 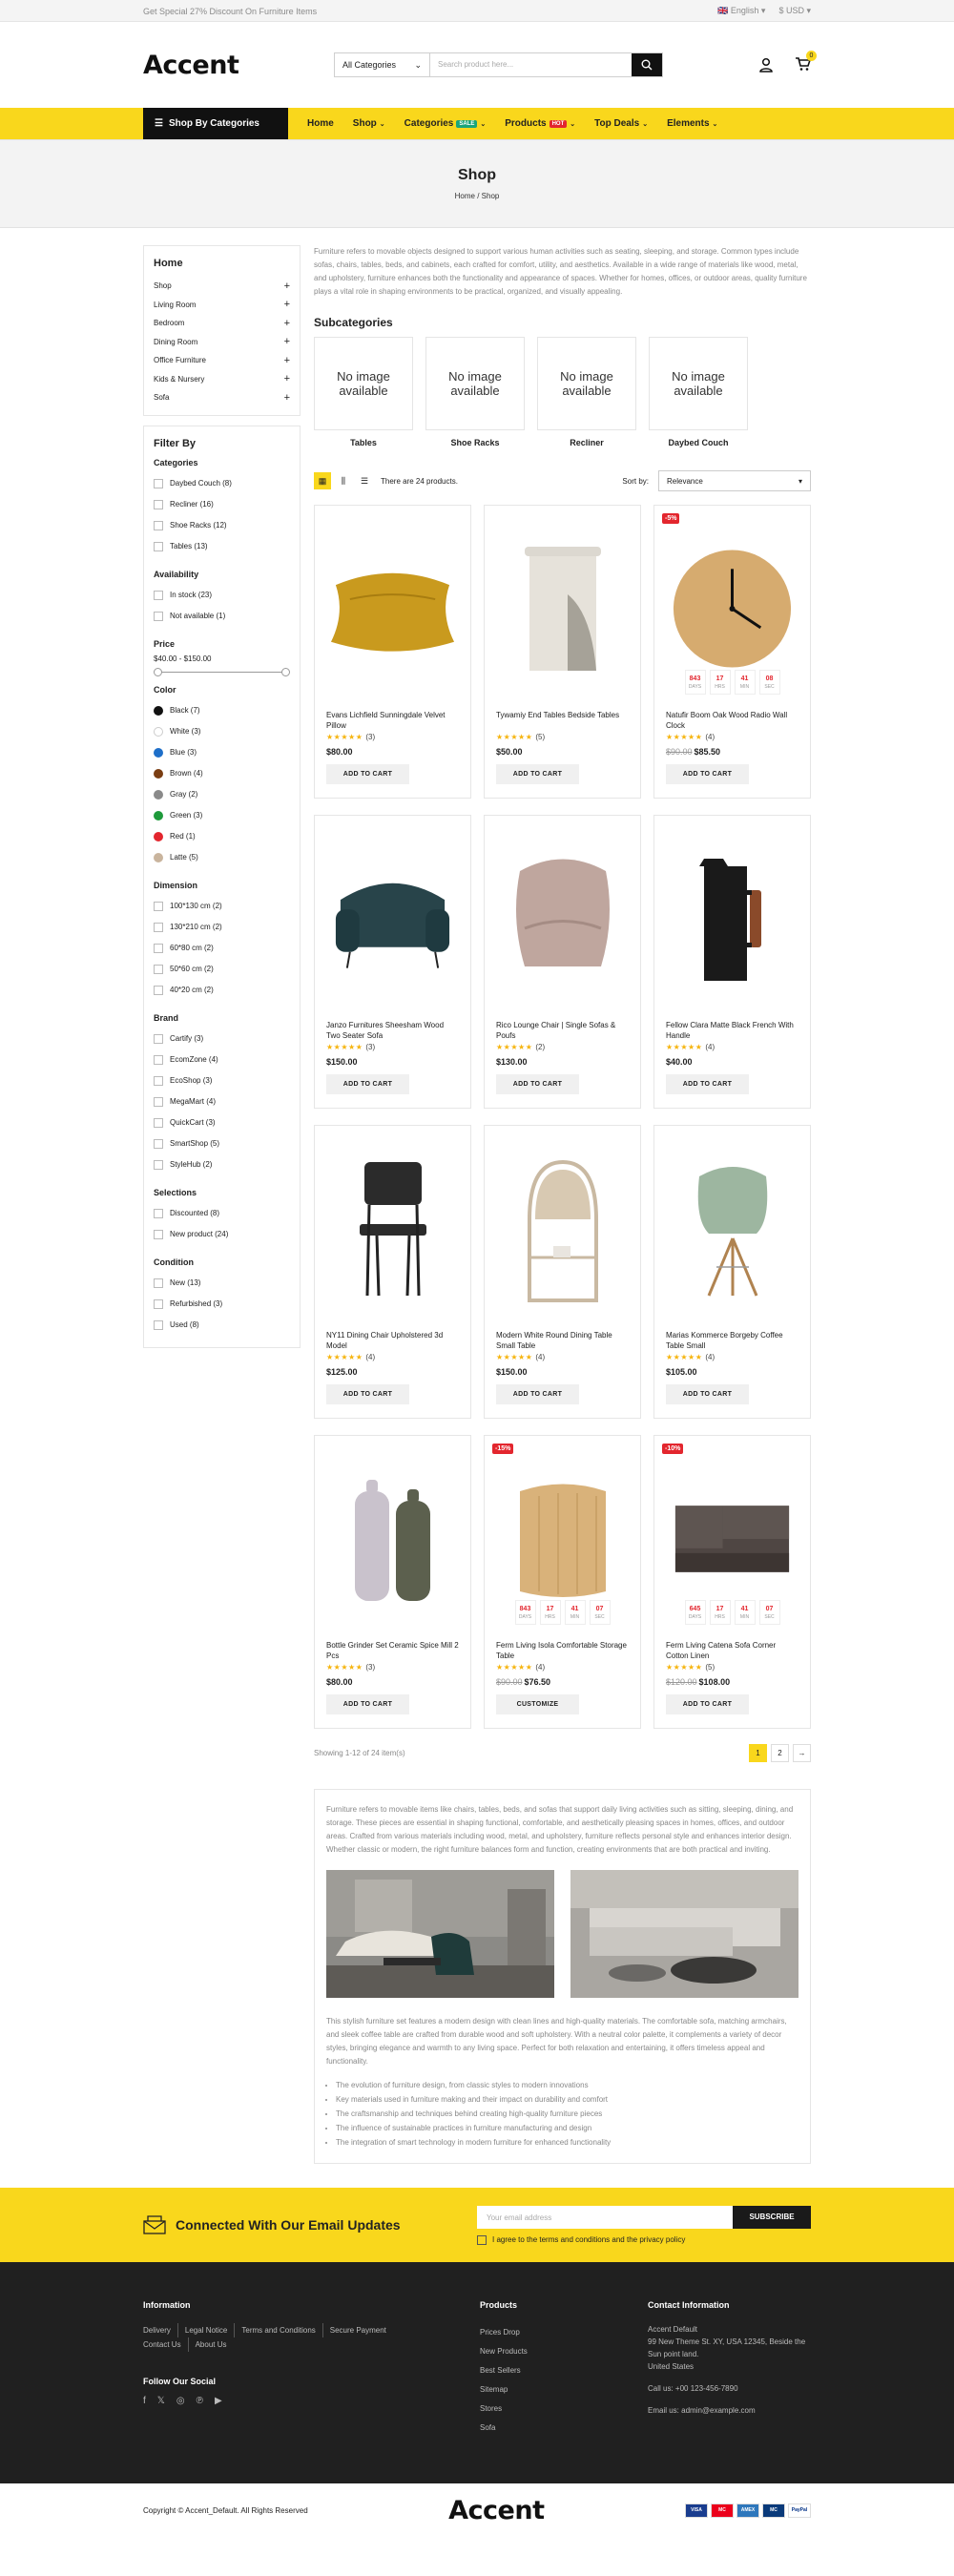 I want to click on logo: Accent, so click(x=239, y=65).